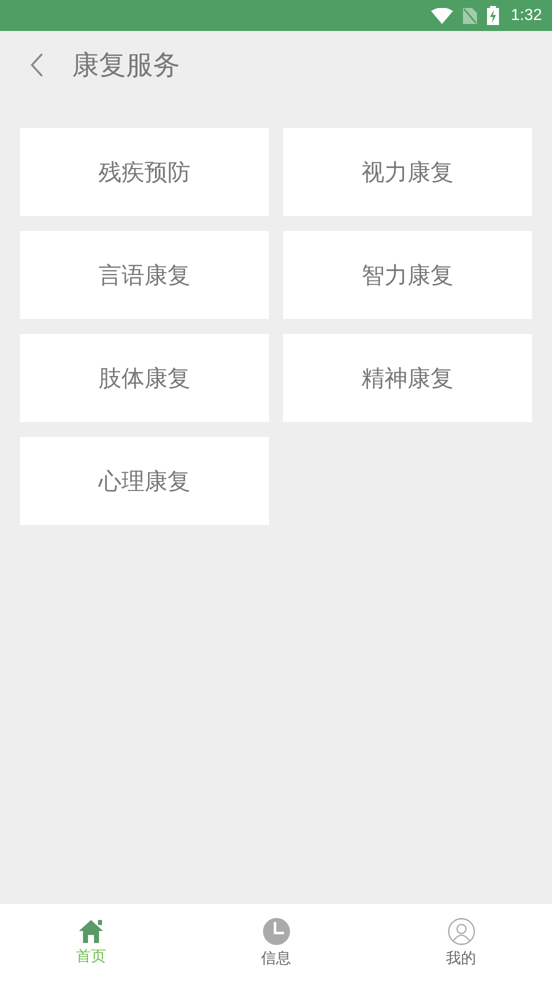  What do you see at coordinates (126, 66) in the screenshot?
I see `page-title: 康复服务` at bounding box center [126, 66].